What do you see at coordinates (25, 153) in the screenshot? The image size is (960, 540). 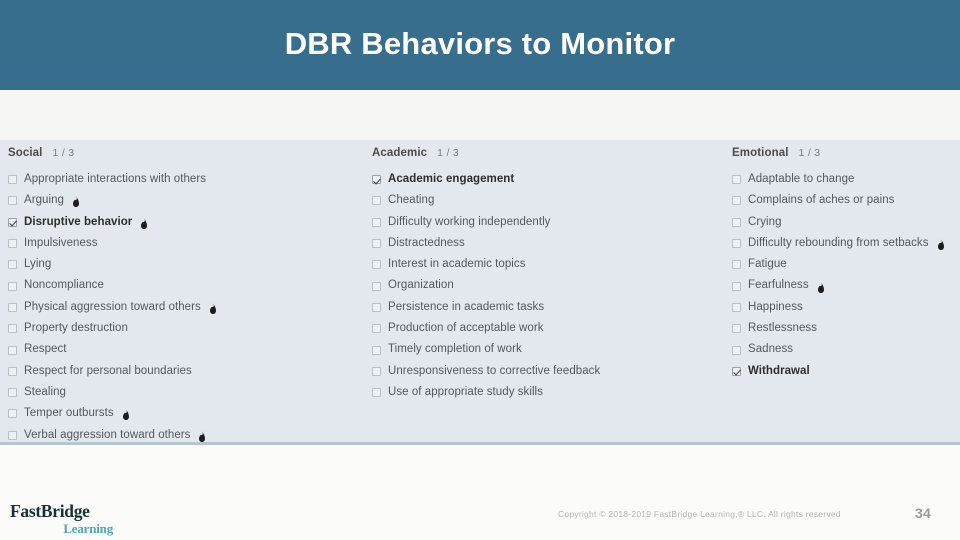 I see `column-title: Social` at bounding box center [25, 153].